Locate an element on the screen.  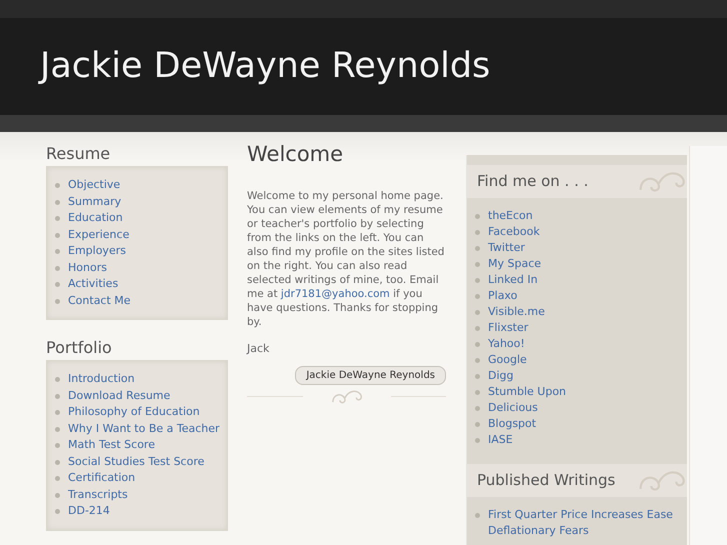
nav-link: Google is located at coordinates (507, 360).